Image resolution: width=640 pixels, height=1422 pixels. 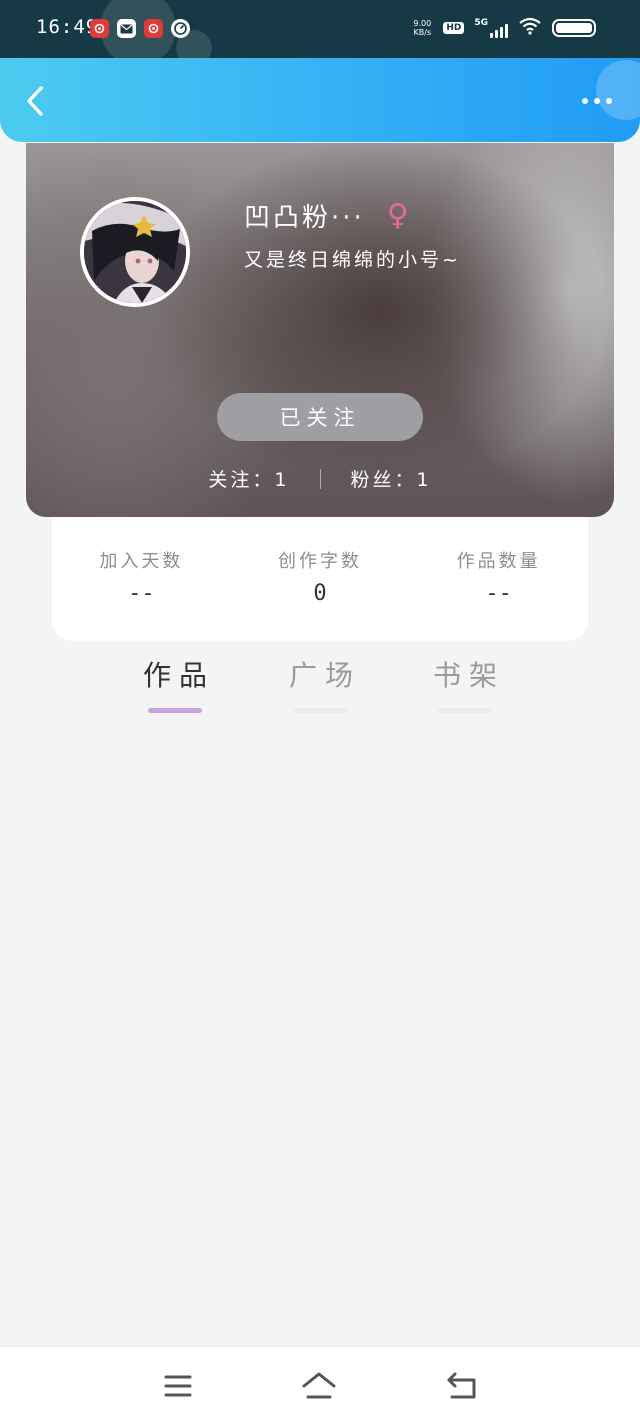 What do you see at coordinates (481, 23) in the screenshot?
I see `network-type: 5G` at bounding box center [481, 23].